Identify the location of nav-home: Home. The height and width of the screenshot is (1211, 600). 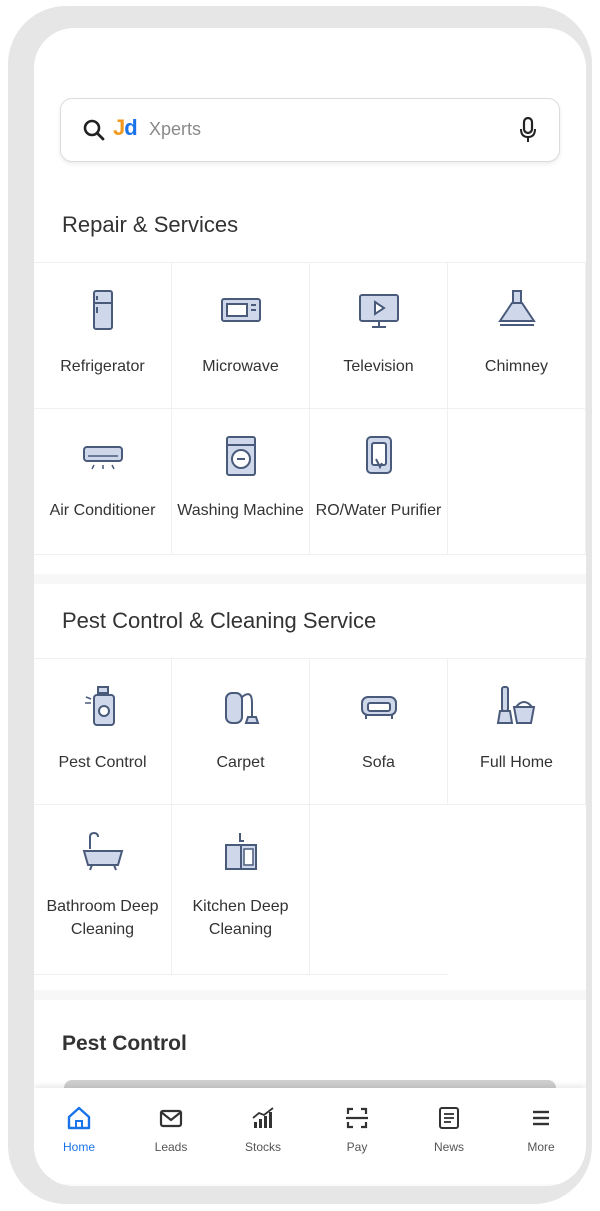
(79, 1129).